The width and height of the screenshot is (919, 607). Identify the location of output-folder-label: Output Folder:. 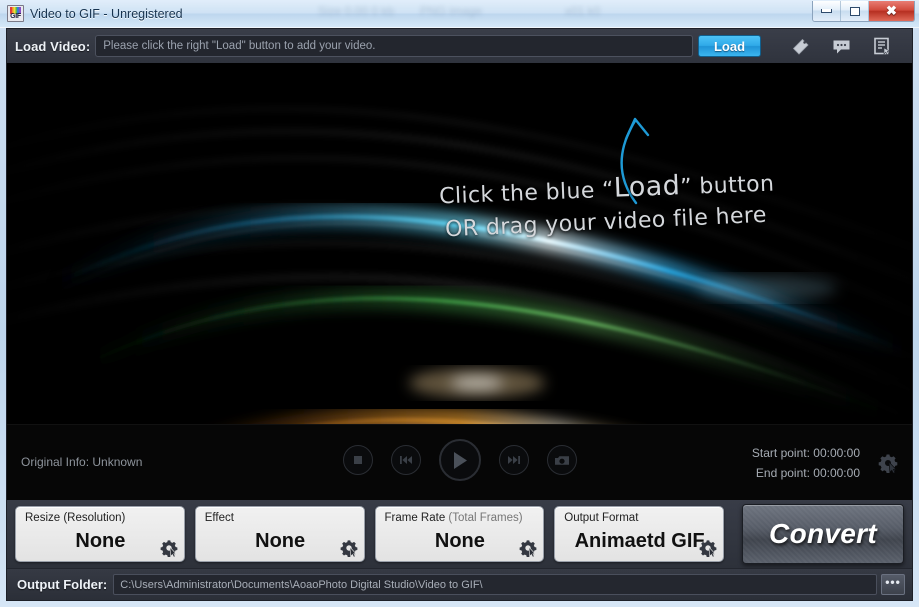
(62, 584).